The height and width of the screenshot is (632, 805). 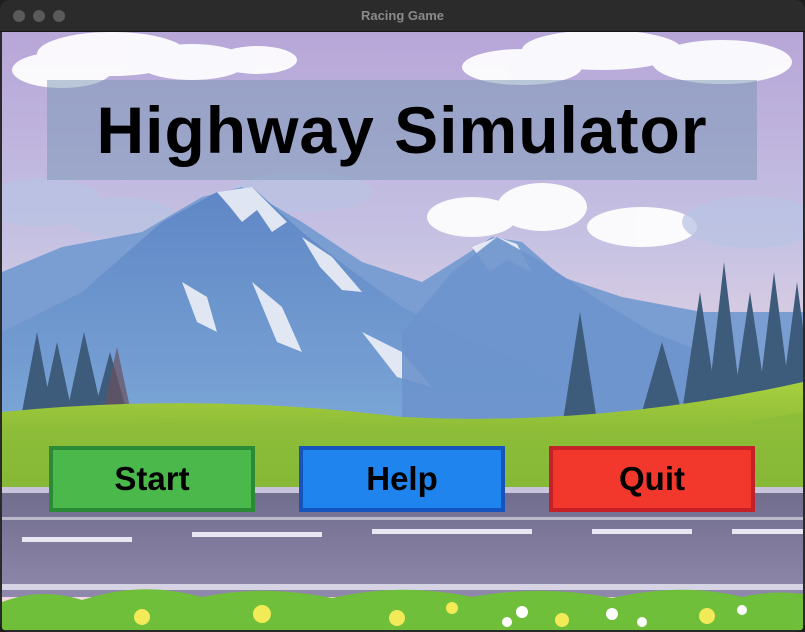 What do you see at coordinates (402, 479) in the screenshot?
I see `help-button: Help` at bounding box center [402, 479].